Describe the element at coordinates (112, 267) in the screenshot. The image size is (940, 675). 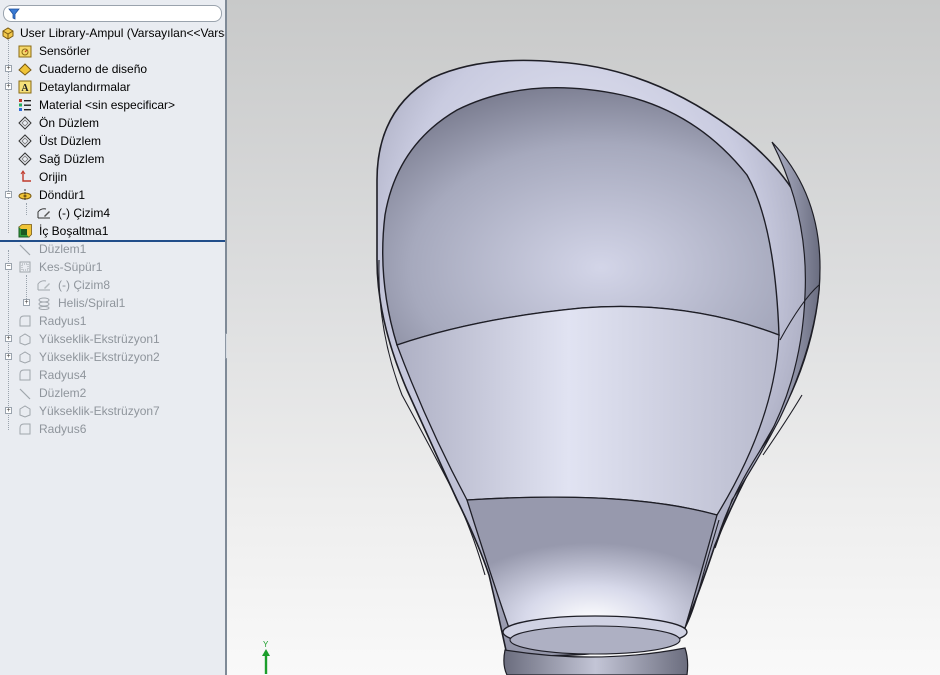
I see `tree-item-cut-sweep: − Kes-Süpür1` at that location.